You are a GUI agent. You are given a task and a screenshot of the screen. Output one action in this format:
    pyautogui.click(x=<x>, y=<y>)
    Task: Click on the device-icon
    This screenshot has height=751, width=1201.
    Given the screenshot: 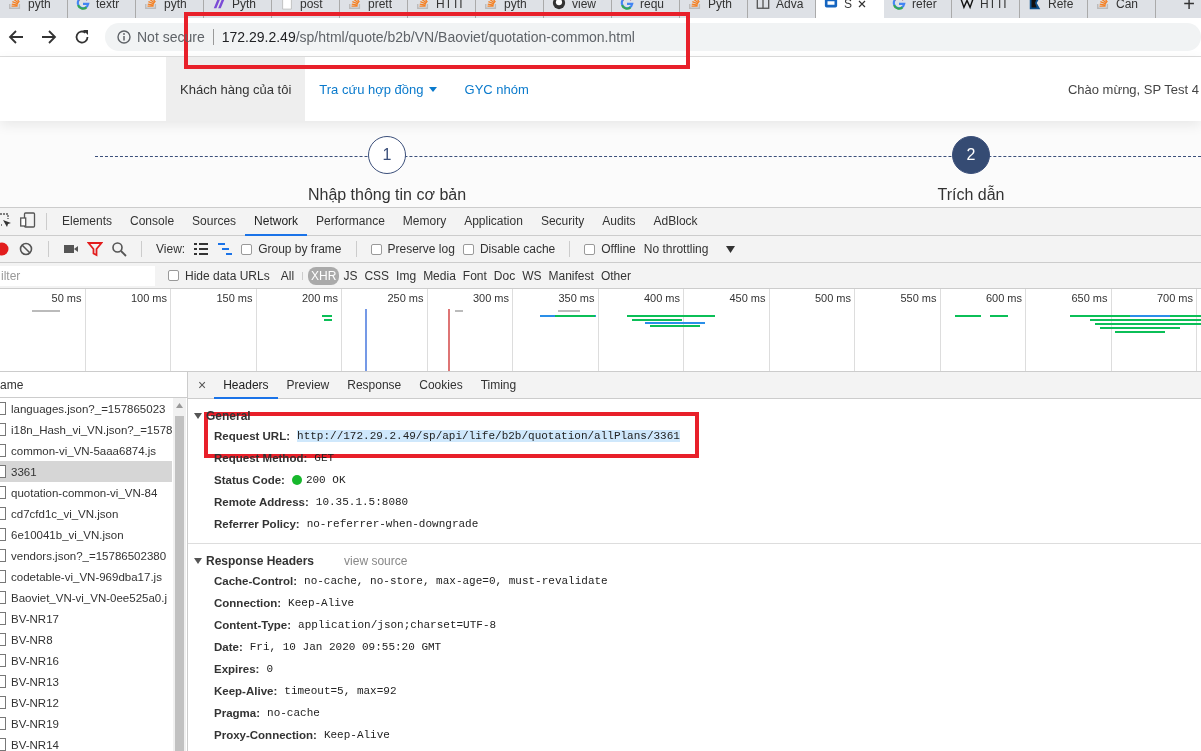 What is the action you would take?
    pyautogui.click(x=28, y=220)
    